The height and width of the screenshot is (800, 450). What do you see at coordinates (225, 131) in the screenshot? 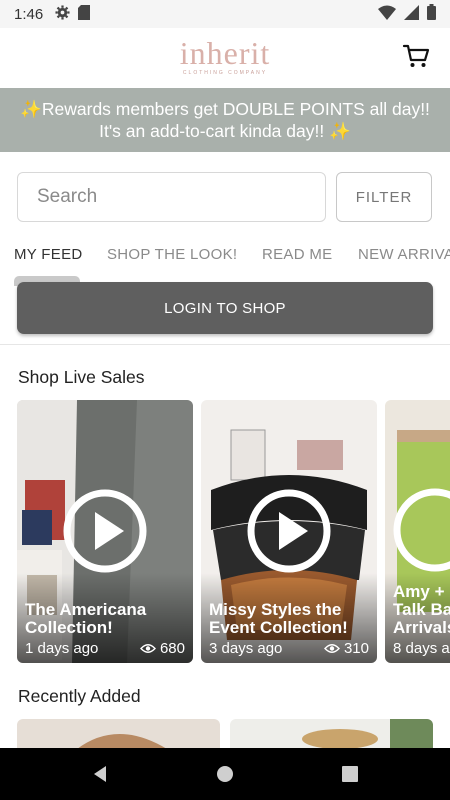
I see `banner-line-2: It's an add-to-cart kinda day!! ✨` at bounding box center [225, 131].